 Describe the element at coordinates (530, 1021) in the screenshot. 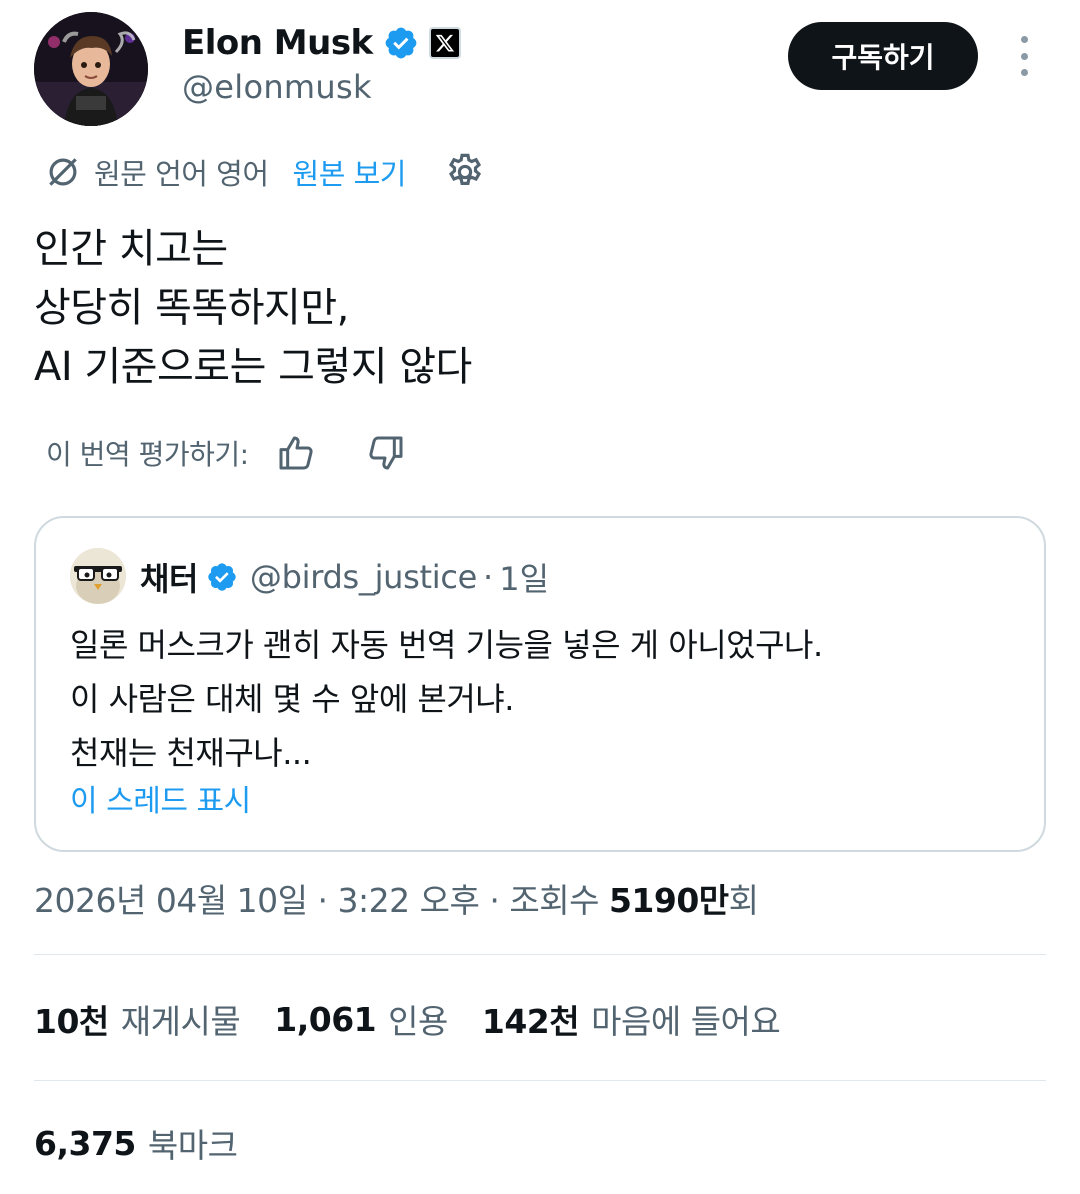

I see `likes-count: 142천` at that location.